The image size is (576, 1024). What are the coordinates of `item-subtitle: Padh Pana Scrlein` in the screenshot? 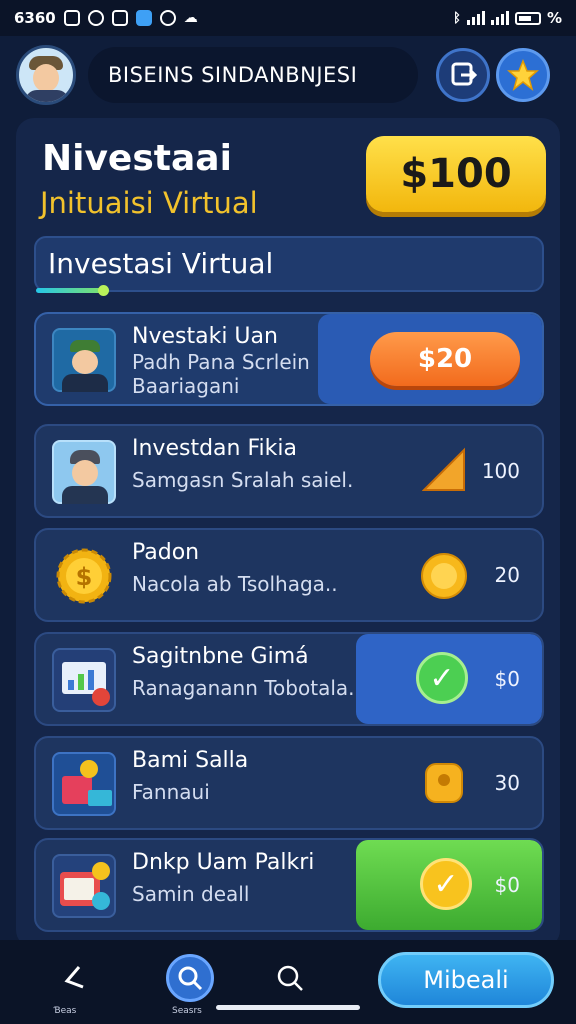 It's located at (221, 362).